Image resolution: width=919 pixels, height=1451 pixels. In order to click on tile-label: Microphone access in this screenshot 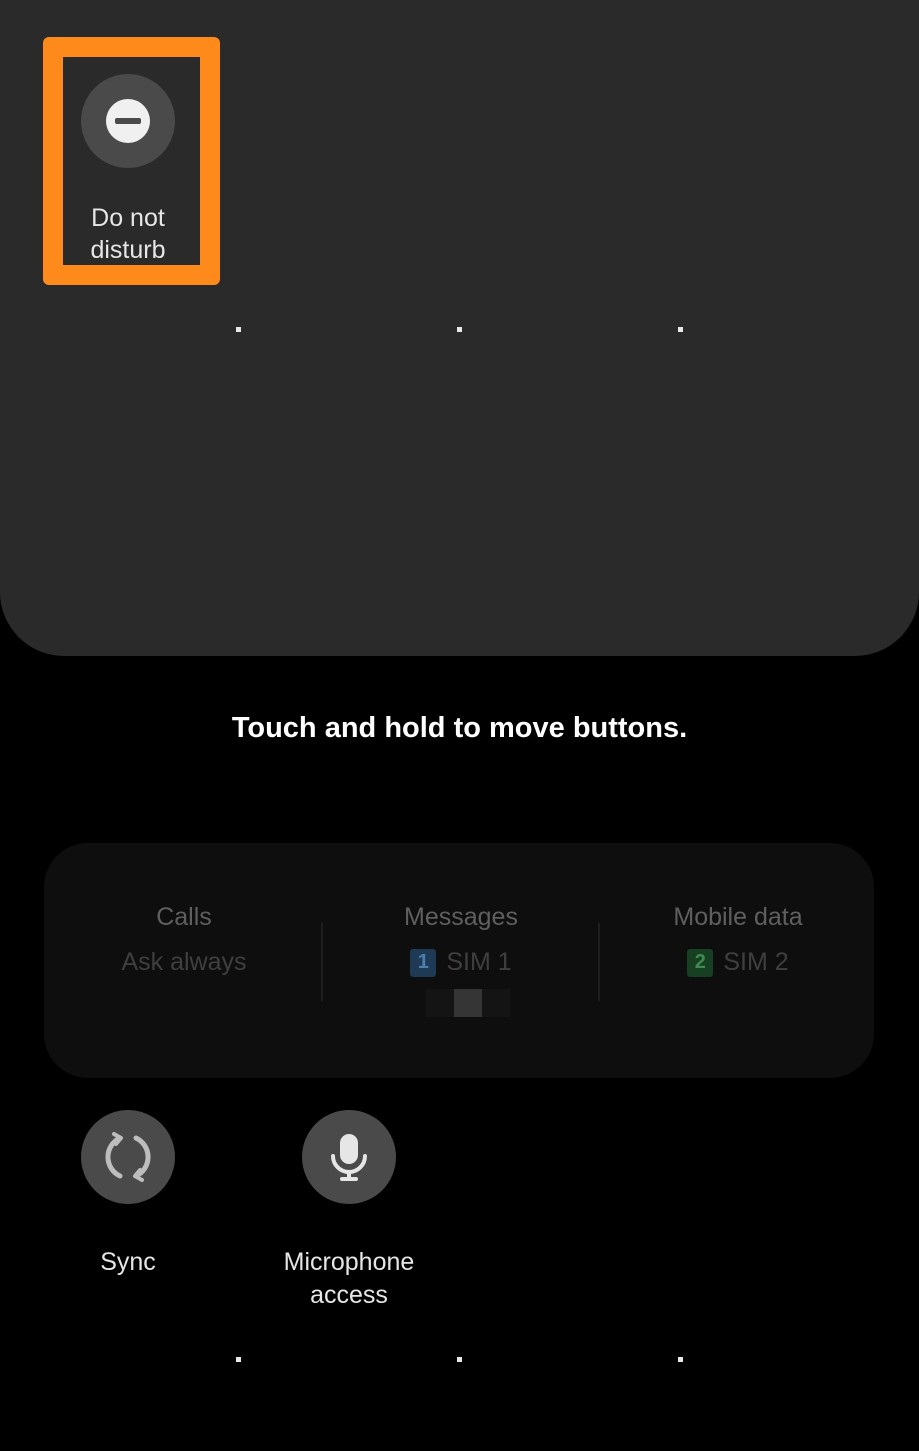, I will do `click(349, 1278)`.